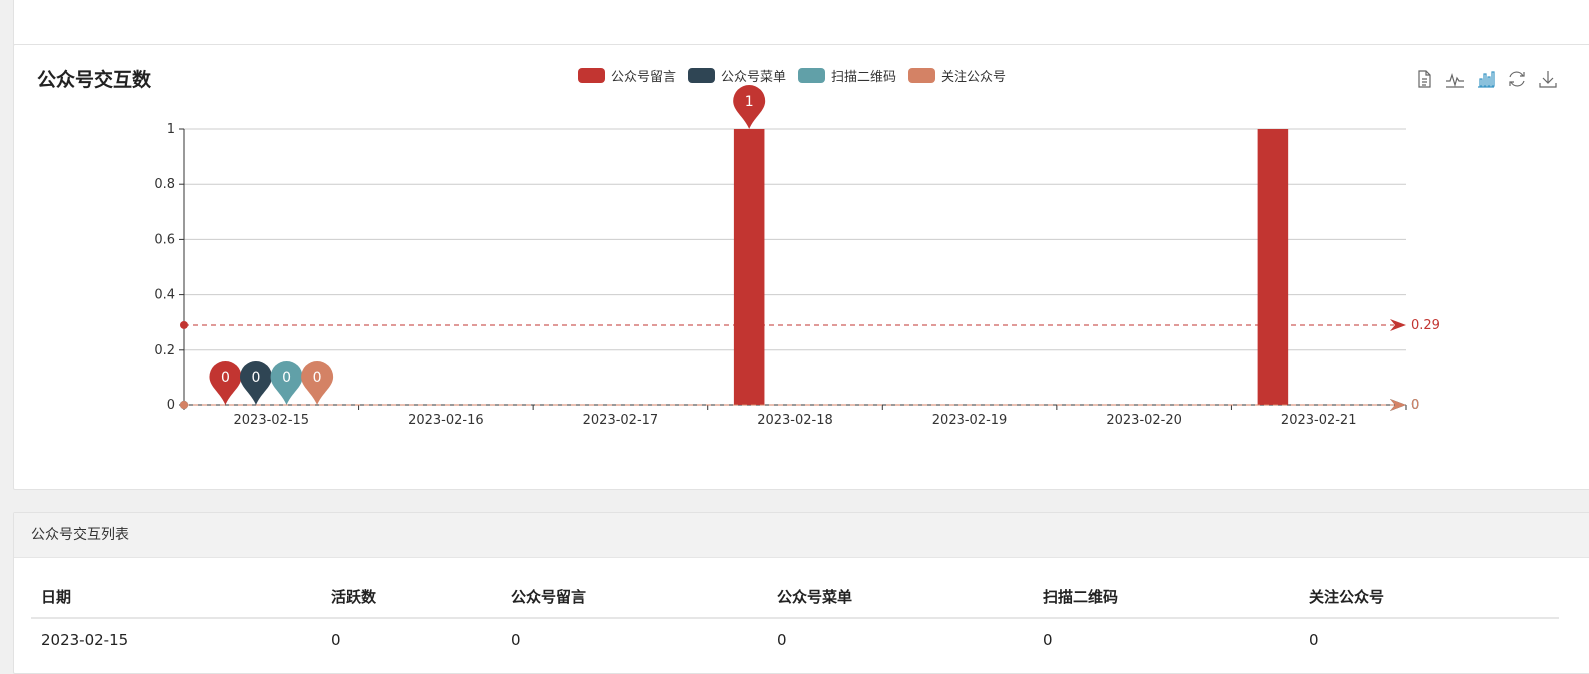 Image resolution: width=1589 pixels, height=674 pixels. I want to click on column-header-messages: 公众号留言, so click(634, 597).